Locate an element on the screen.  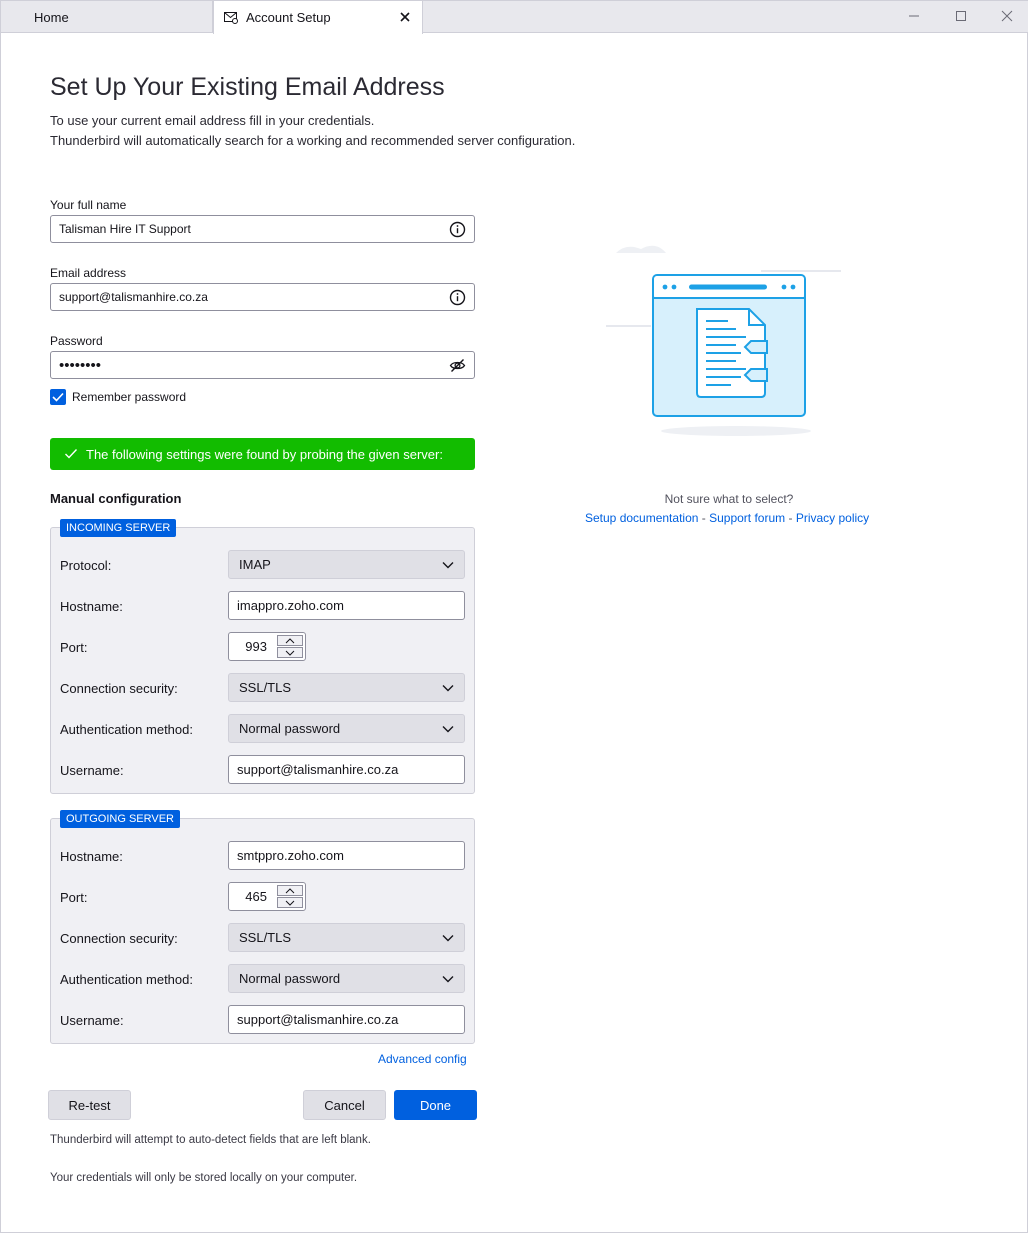
outgoing-port-value: 465 is located at coordinates (256, 896).